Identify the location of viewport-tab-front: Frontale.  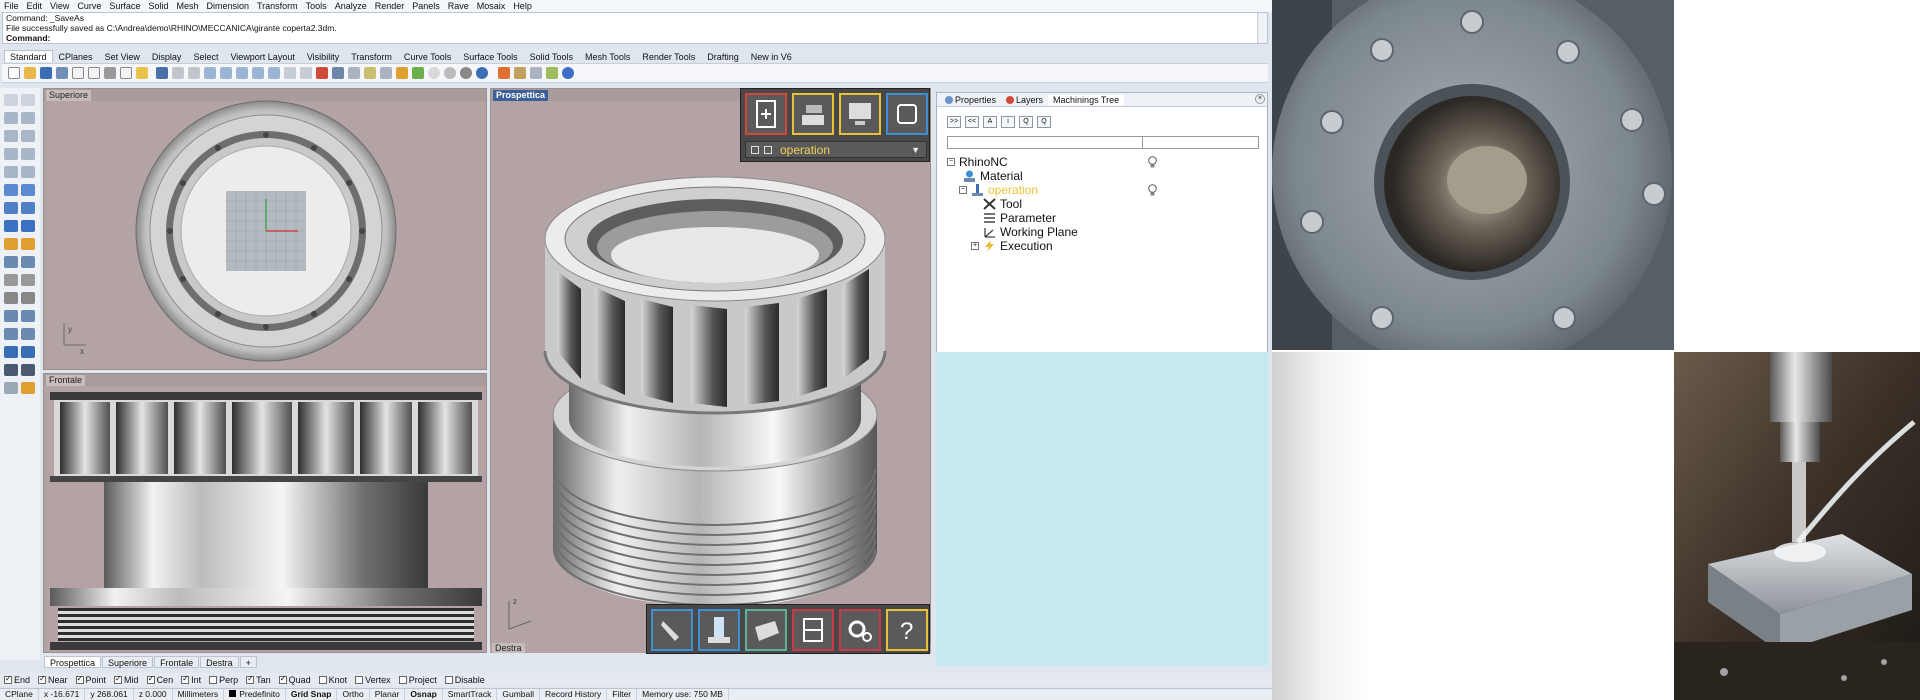
(177, 662).